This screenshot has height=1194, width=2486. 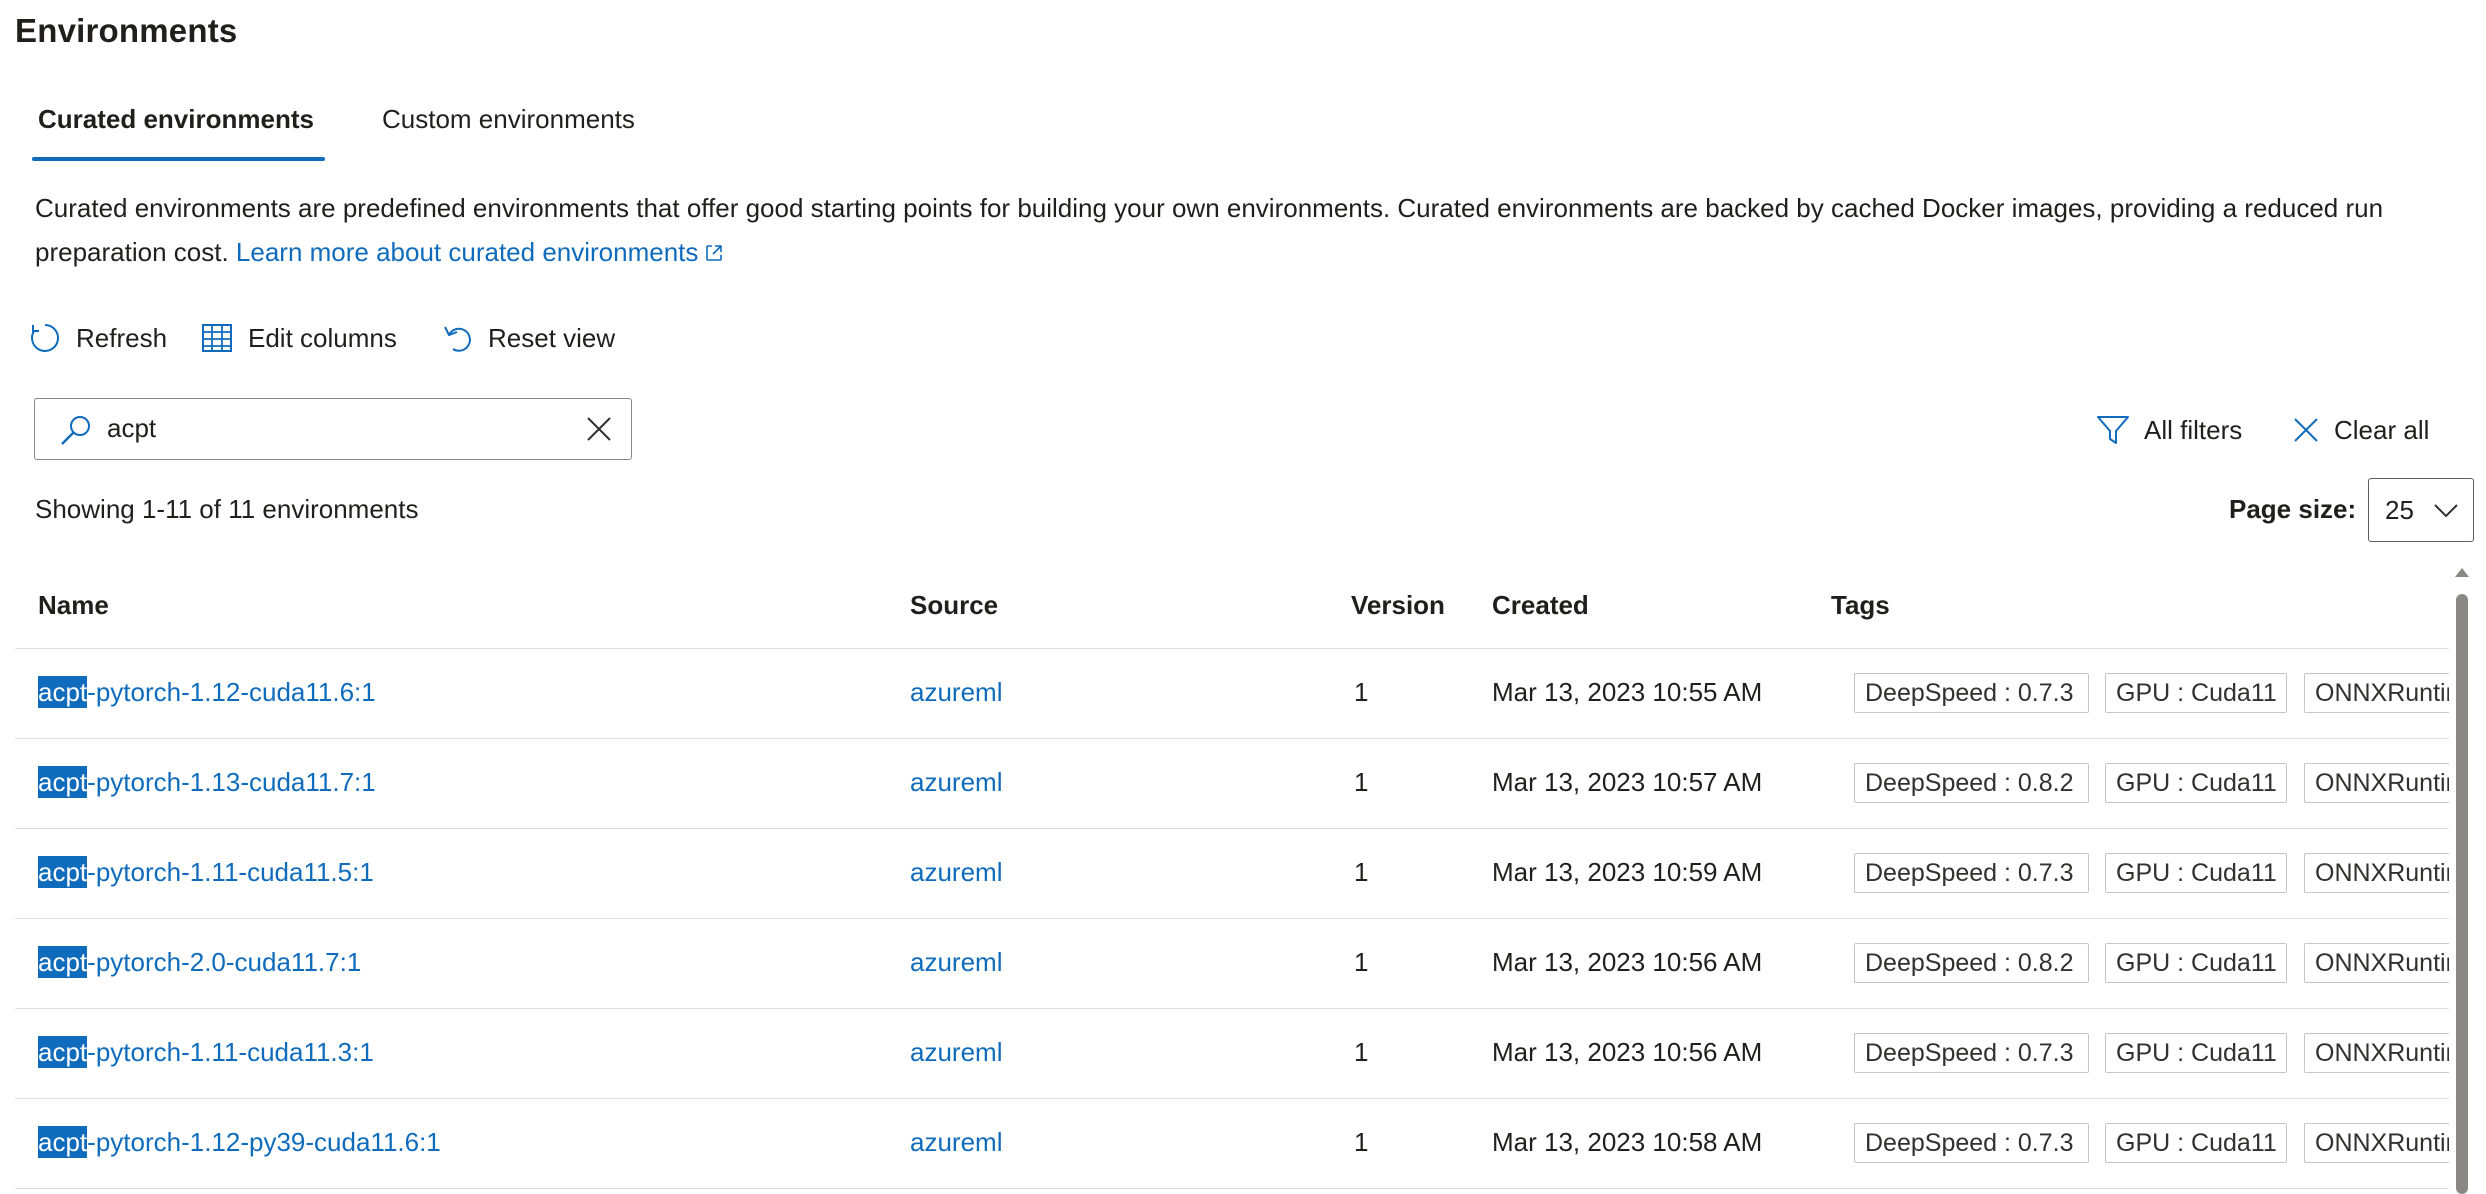 What do you see at coordinates (2446, 512) in the screenshot?
I see `chevron-down-icon` at bounding box center [2446, 512].